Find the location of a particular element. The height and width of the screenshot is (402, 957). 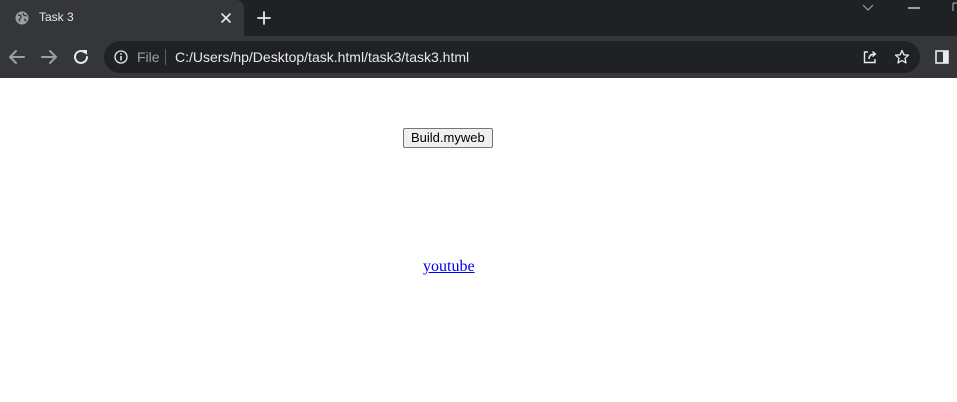

arrow-right-icon is located at coordinates (49, 57).